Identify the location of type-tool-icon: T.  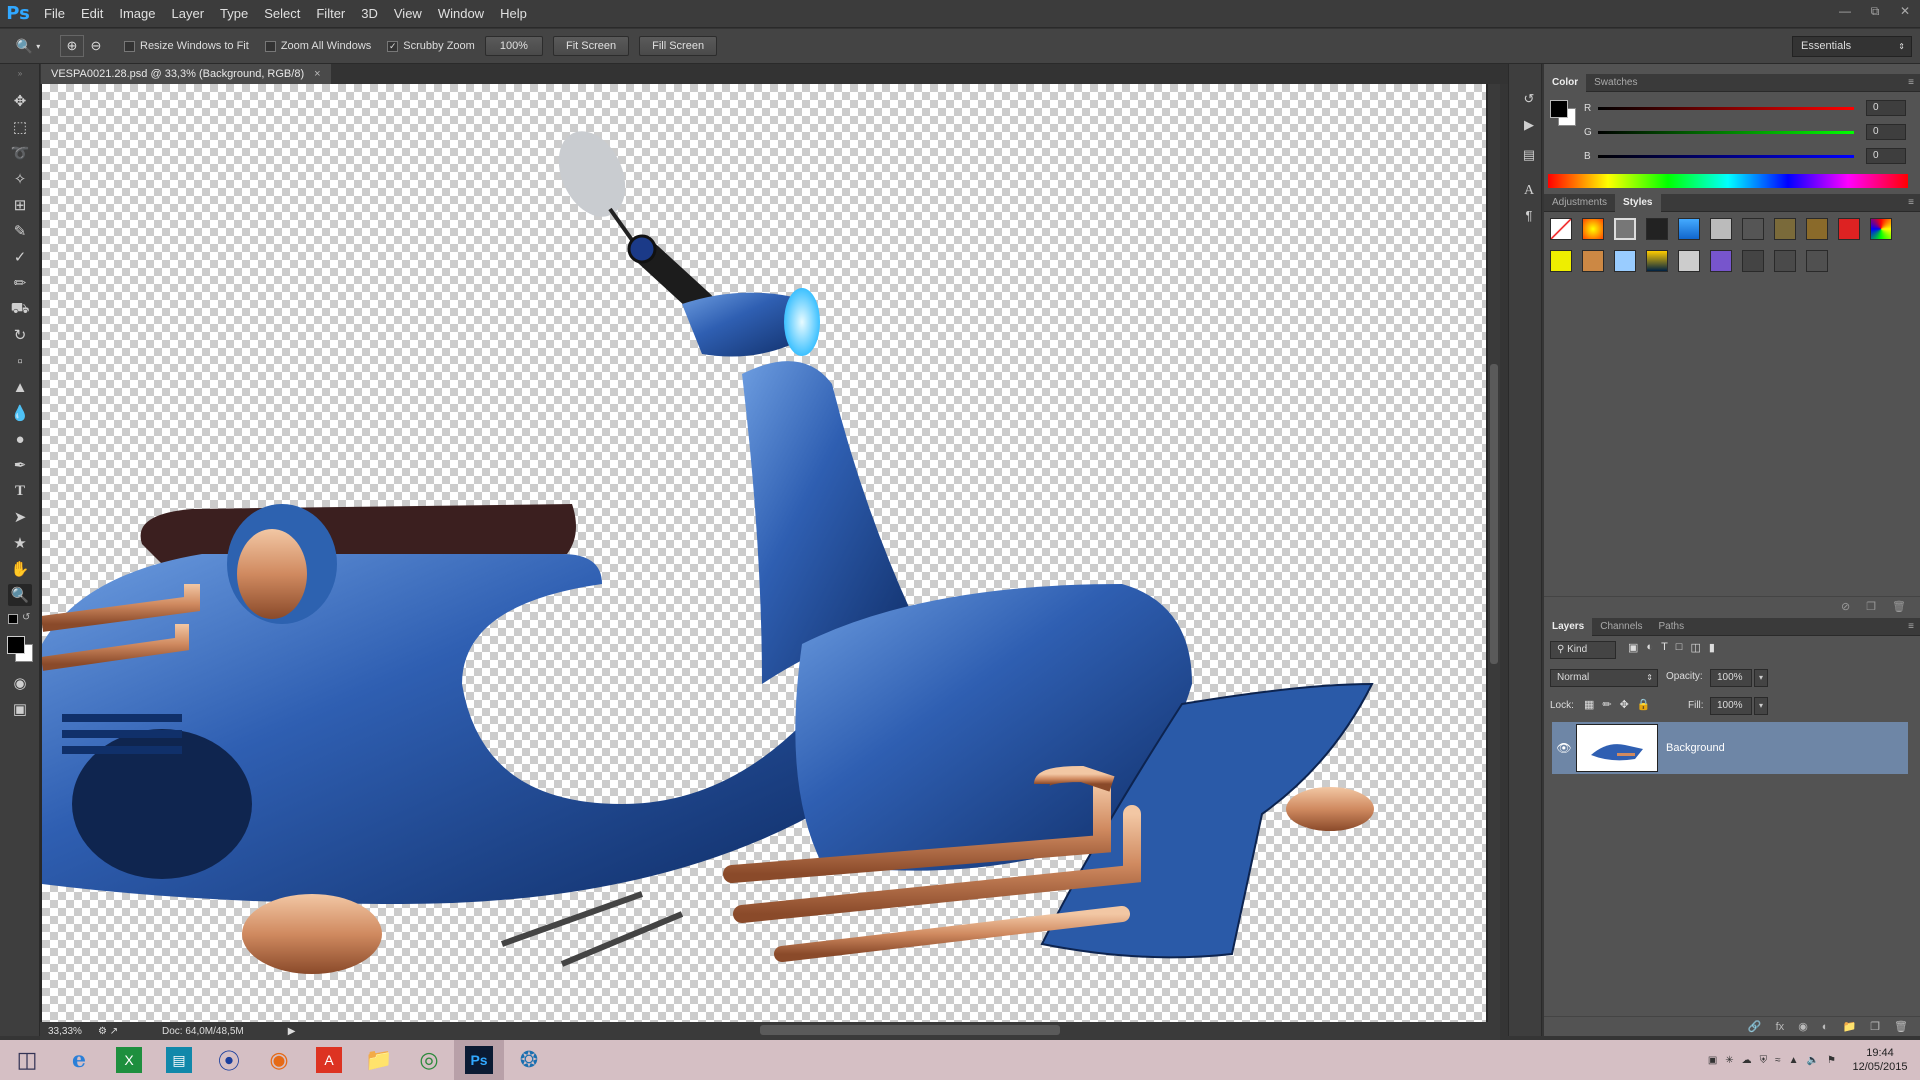
(20, 491).